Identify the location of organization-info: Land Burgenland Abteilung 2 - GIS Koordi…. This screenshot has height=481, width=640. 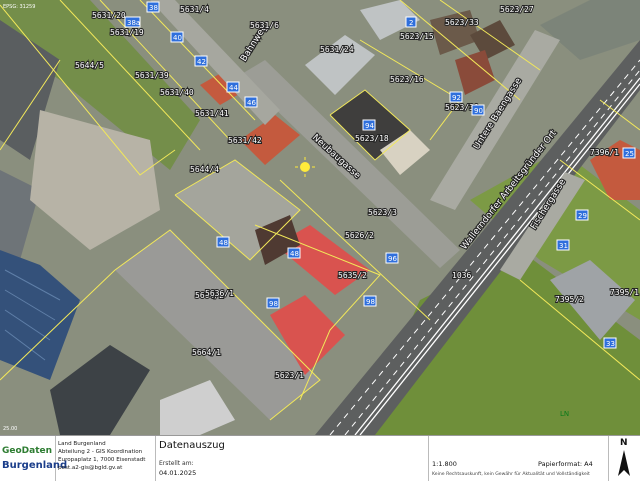
(105, 458).